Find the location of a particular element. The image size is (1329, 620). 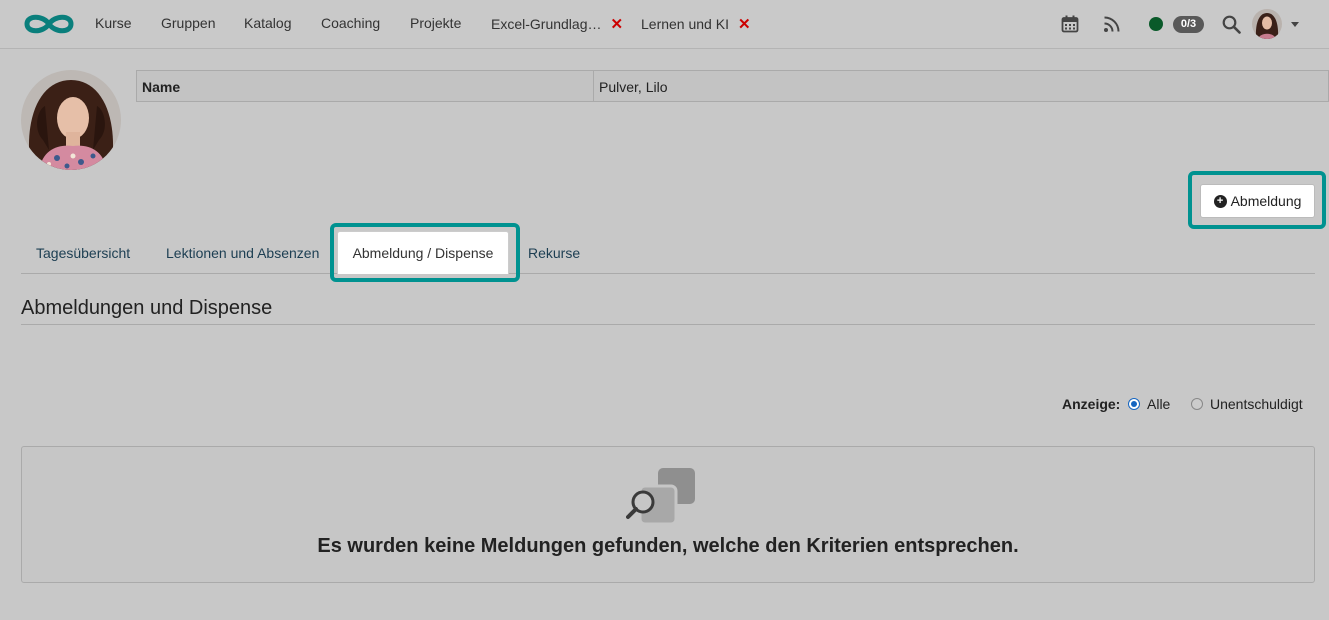

name-key: Name is located at coordinates (365, 86).